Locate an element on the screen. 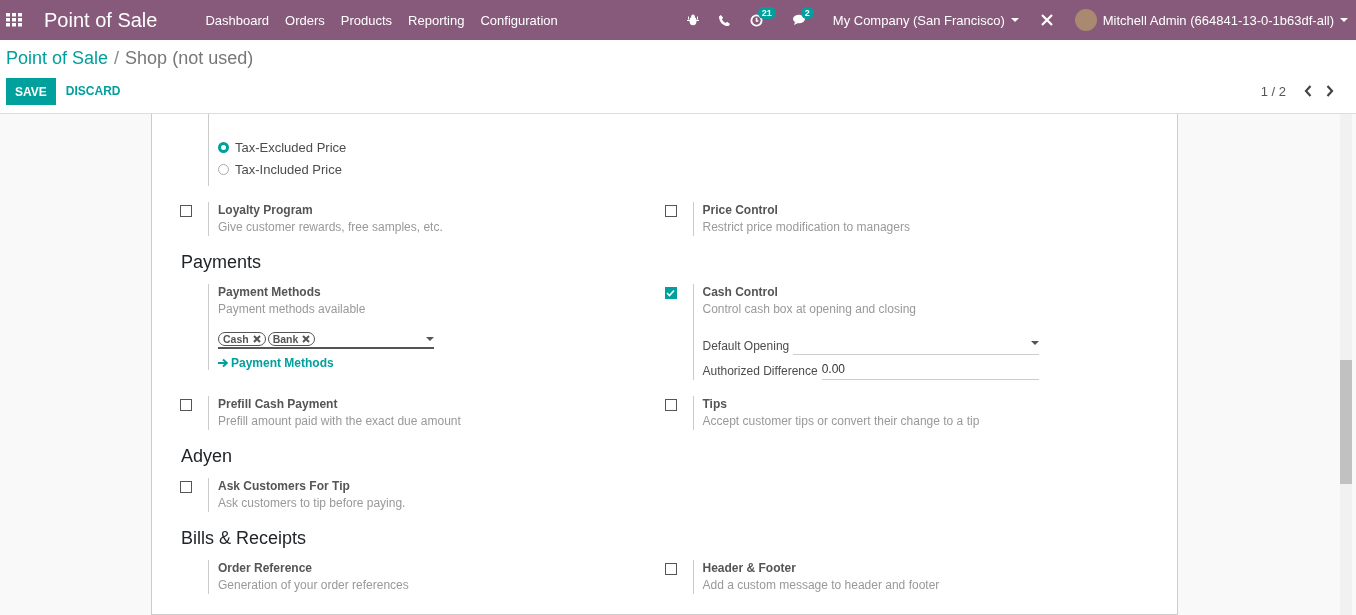  setting-label: Cash Control is located at coordinates (740, 292).